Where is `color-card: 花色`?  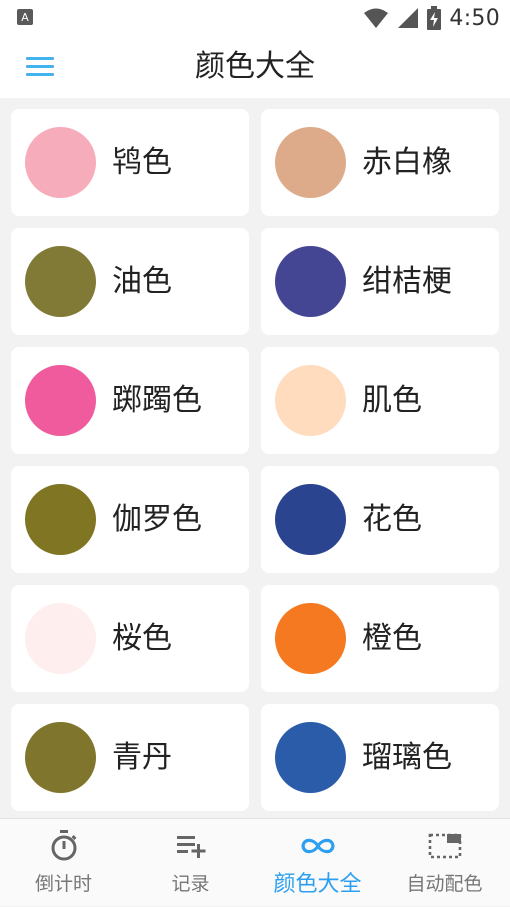 color-card: 花色 is located at coordinates (380, 519).